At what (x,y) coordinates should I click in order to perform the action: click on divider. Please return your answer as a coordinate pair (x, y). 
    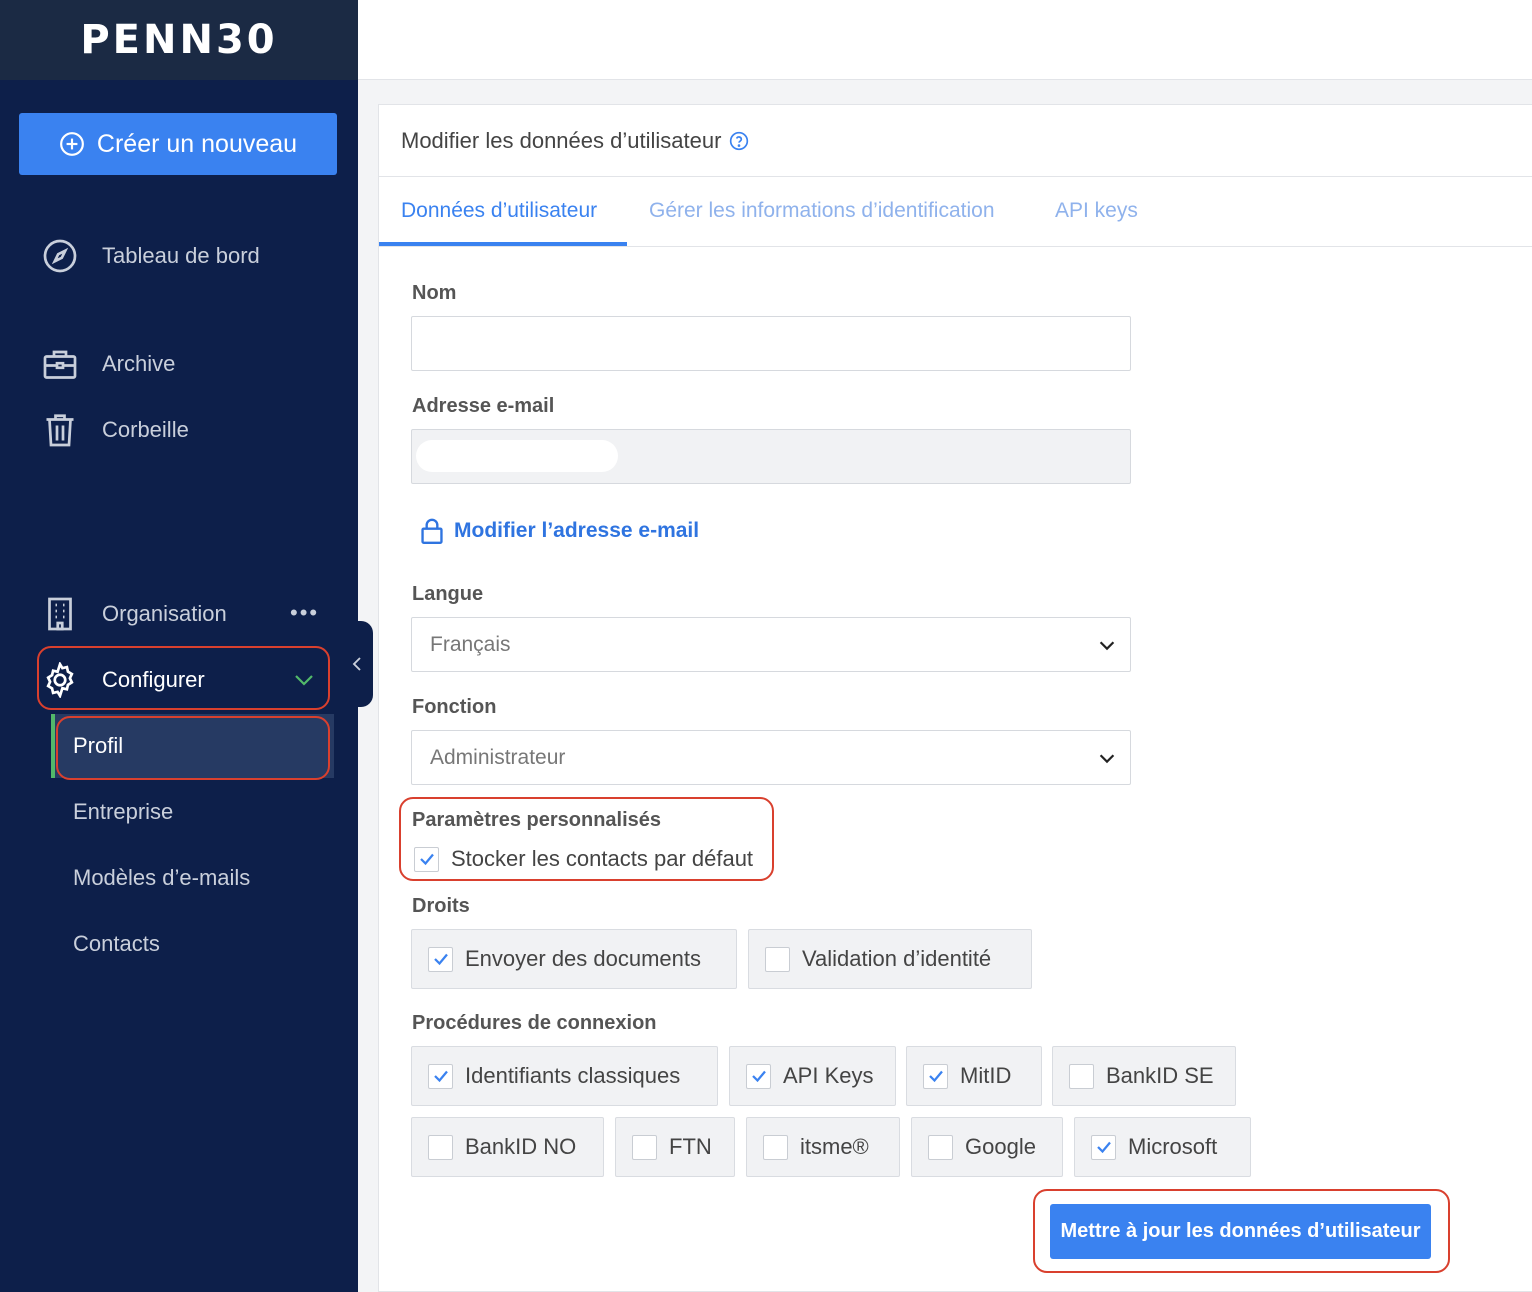
    Looking at the image, I should click on (955, 176).